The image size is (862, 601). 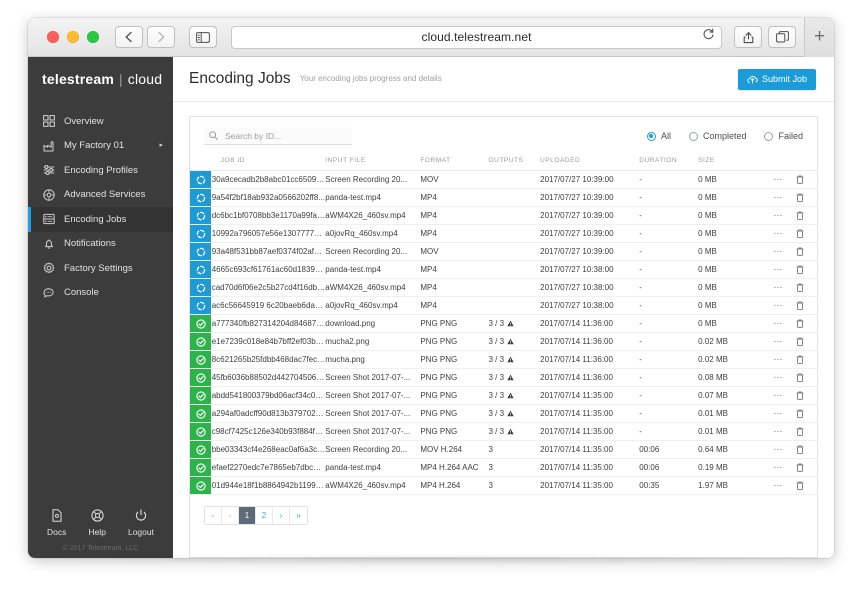 I want to click on footer-item-help: Help, so click(x=97, y=522).